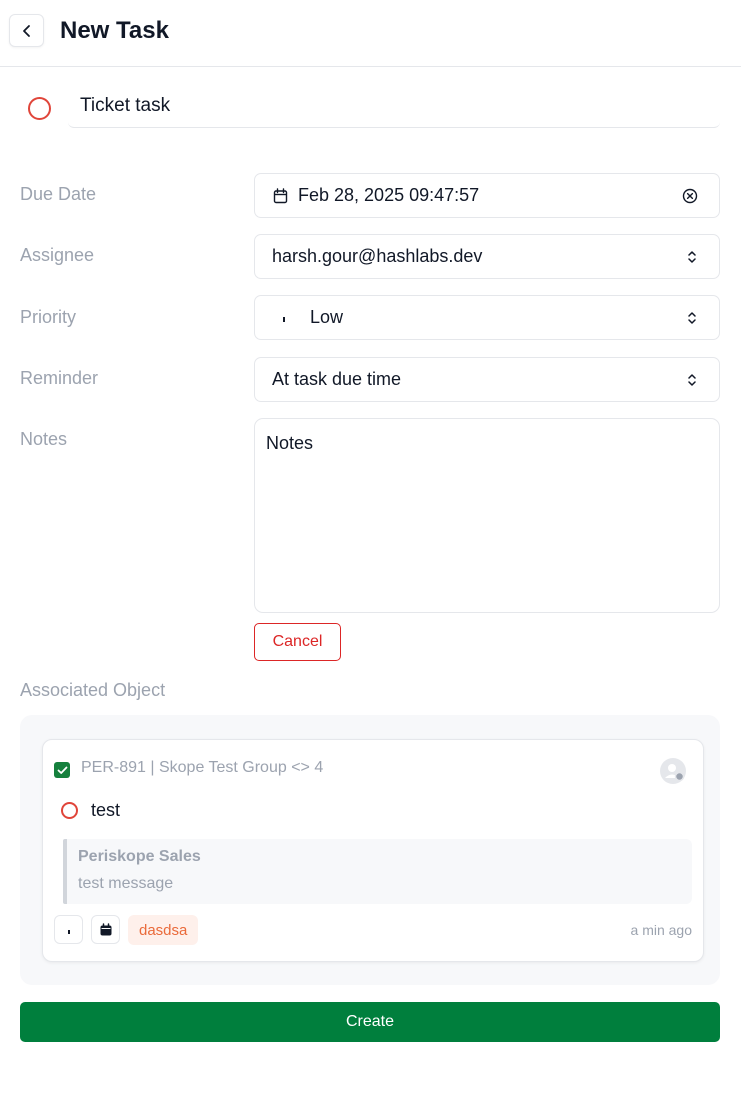  What do you see at coordinates (93, 690) in the screenshot?
I see `associated-object-label: Associated Object` at bounding box center [93, 690].